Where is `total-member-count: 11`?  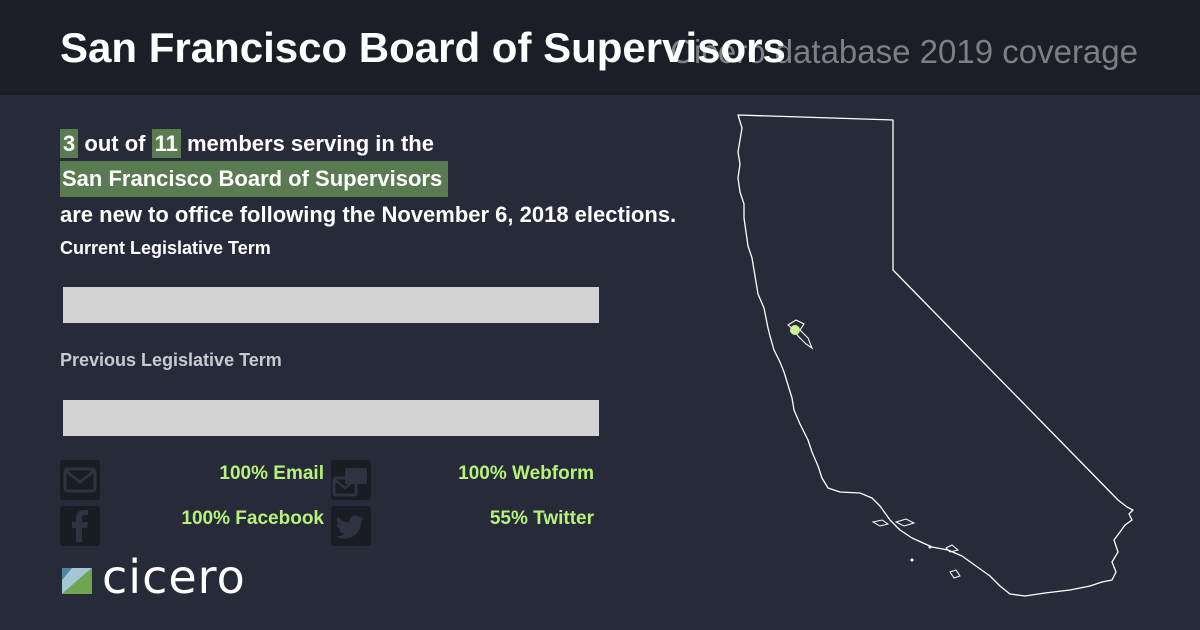 total-member-count: 11 is located at coordinates (166, 143).